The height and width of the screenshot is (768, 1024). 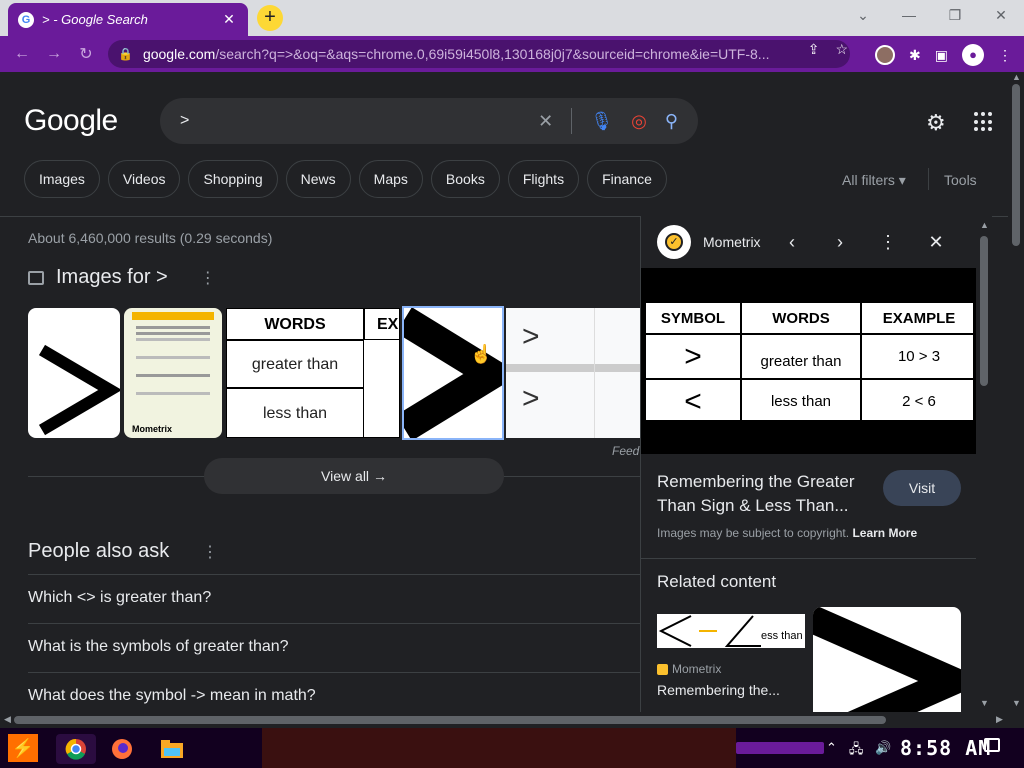 What do you see at coordinates (173, 373) in the screenshot?
I see `image-thumbnail-2: Mometrix` at bounding box center [173, 373].